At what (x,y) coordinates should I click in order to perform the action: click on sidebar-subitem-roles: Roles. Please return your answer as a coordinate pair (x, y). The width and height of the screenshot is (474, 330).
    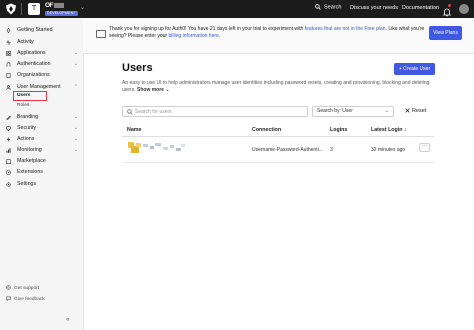
    Looking at the image, I should click on (23, 105).